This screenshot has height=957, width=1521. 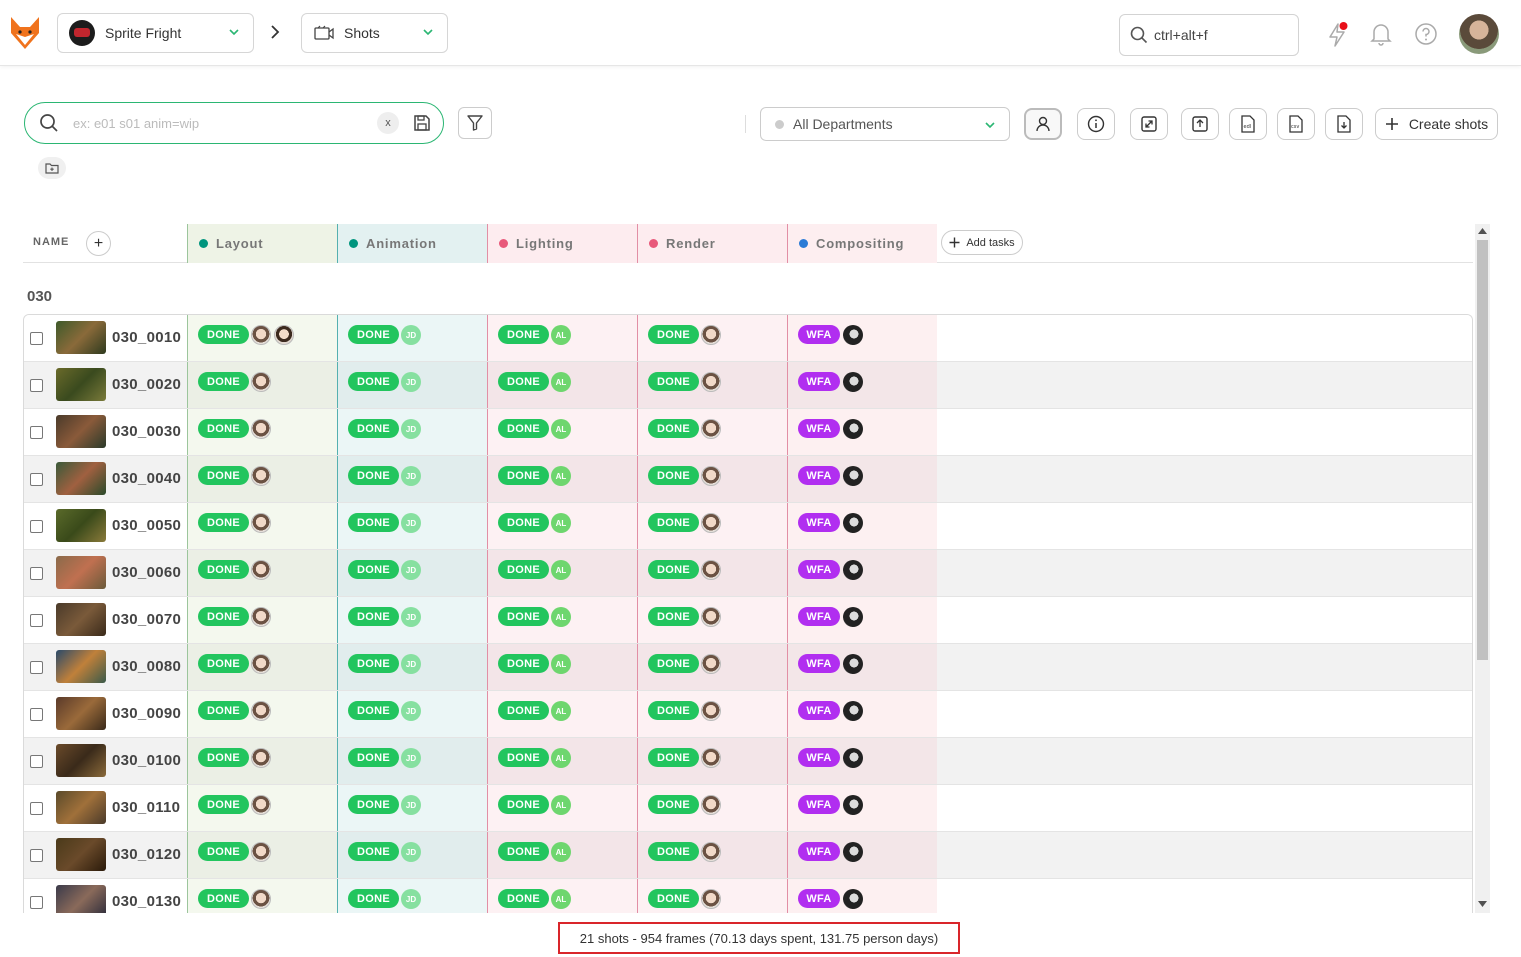 What do you see at coordinates (146, 572) in the screenshot?
I see `shot-name: 030_0060` at bounding box center [146, 572].